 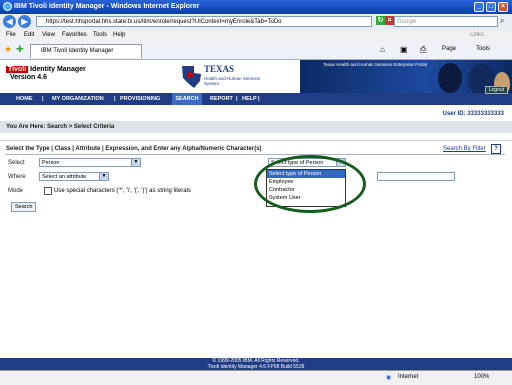 I want to click on maximize-button: □, so click(x=491, y=7).